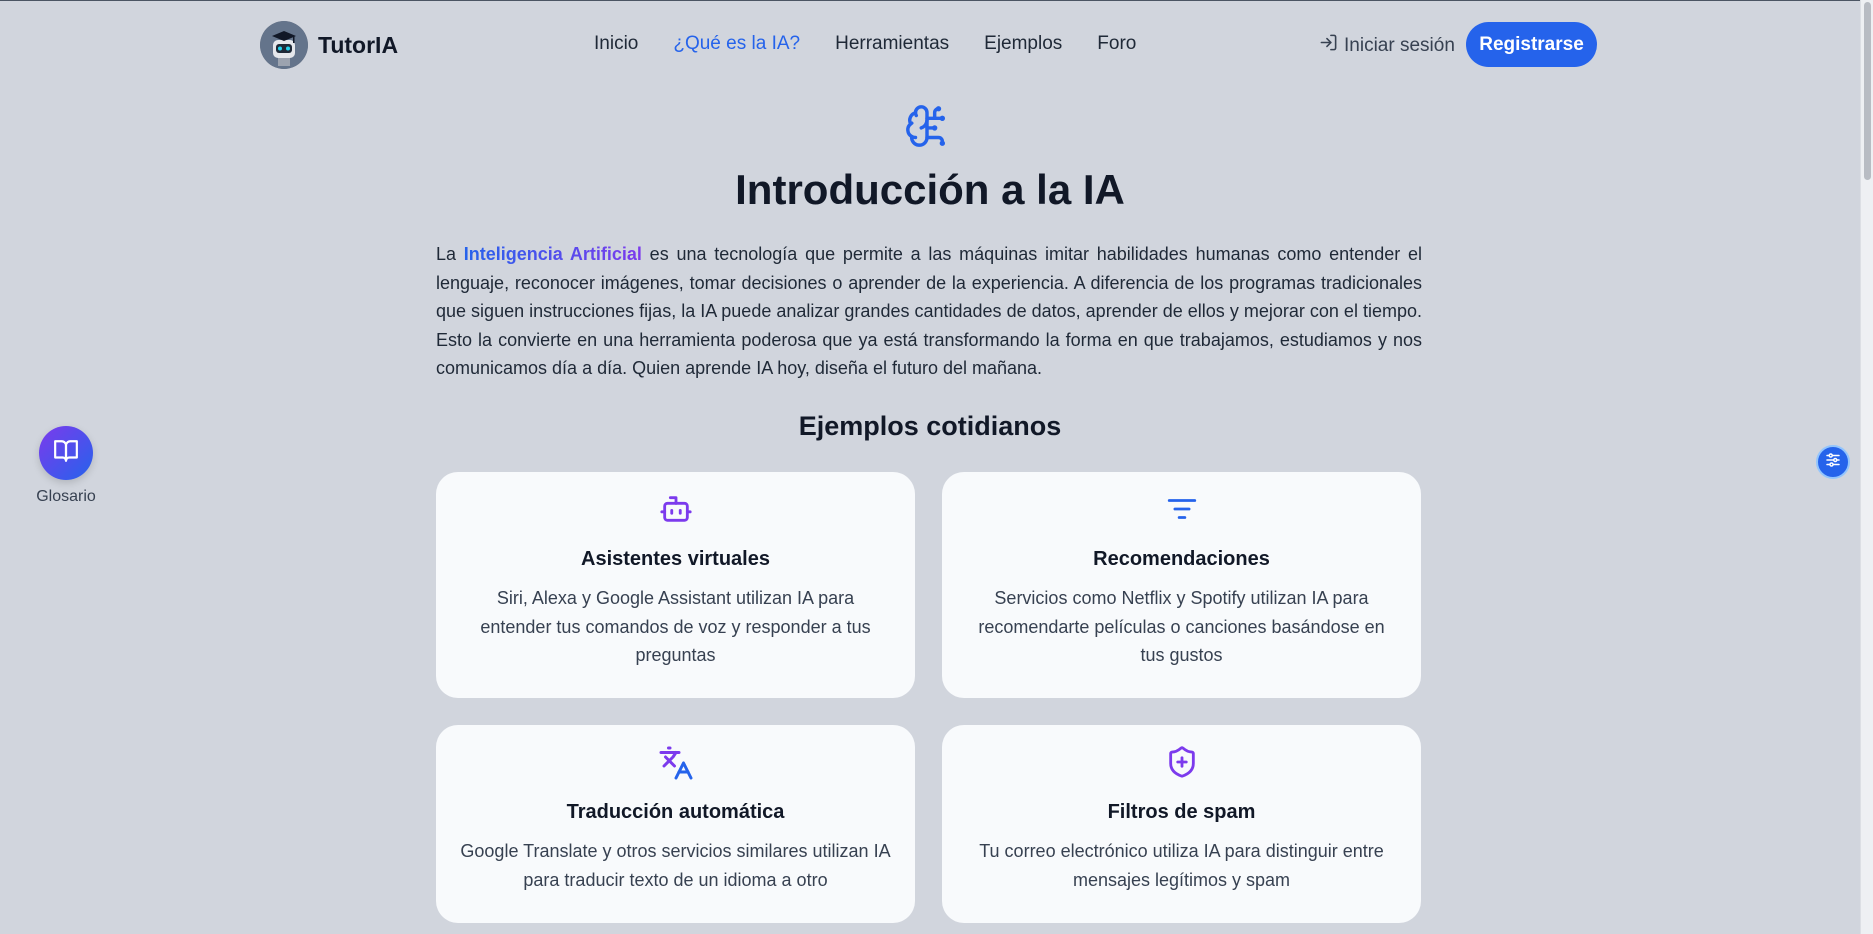 Image resolution: width=1873 pixels, height=934 pixels. I want to click on robot-icon, so click(675, 509).